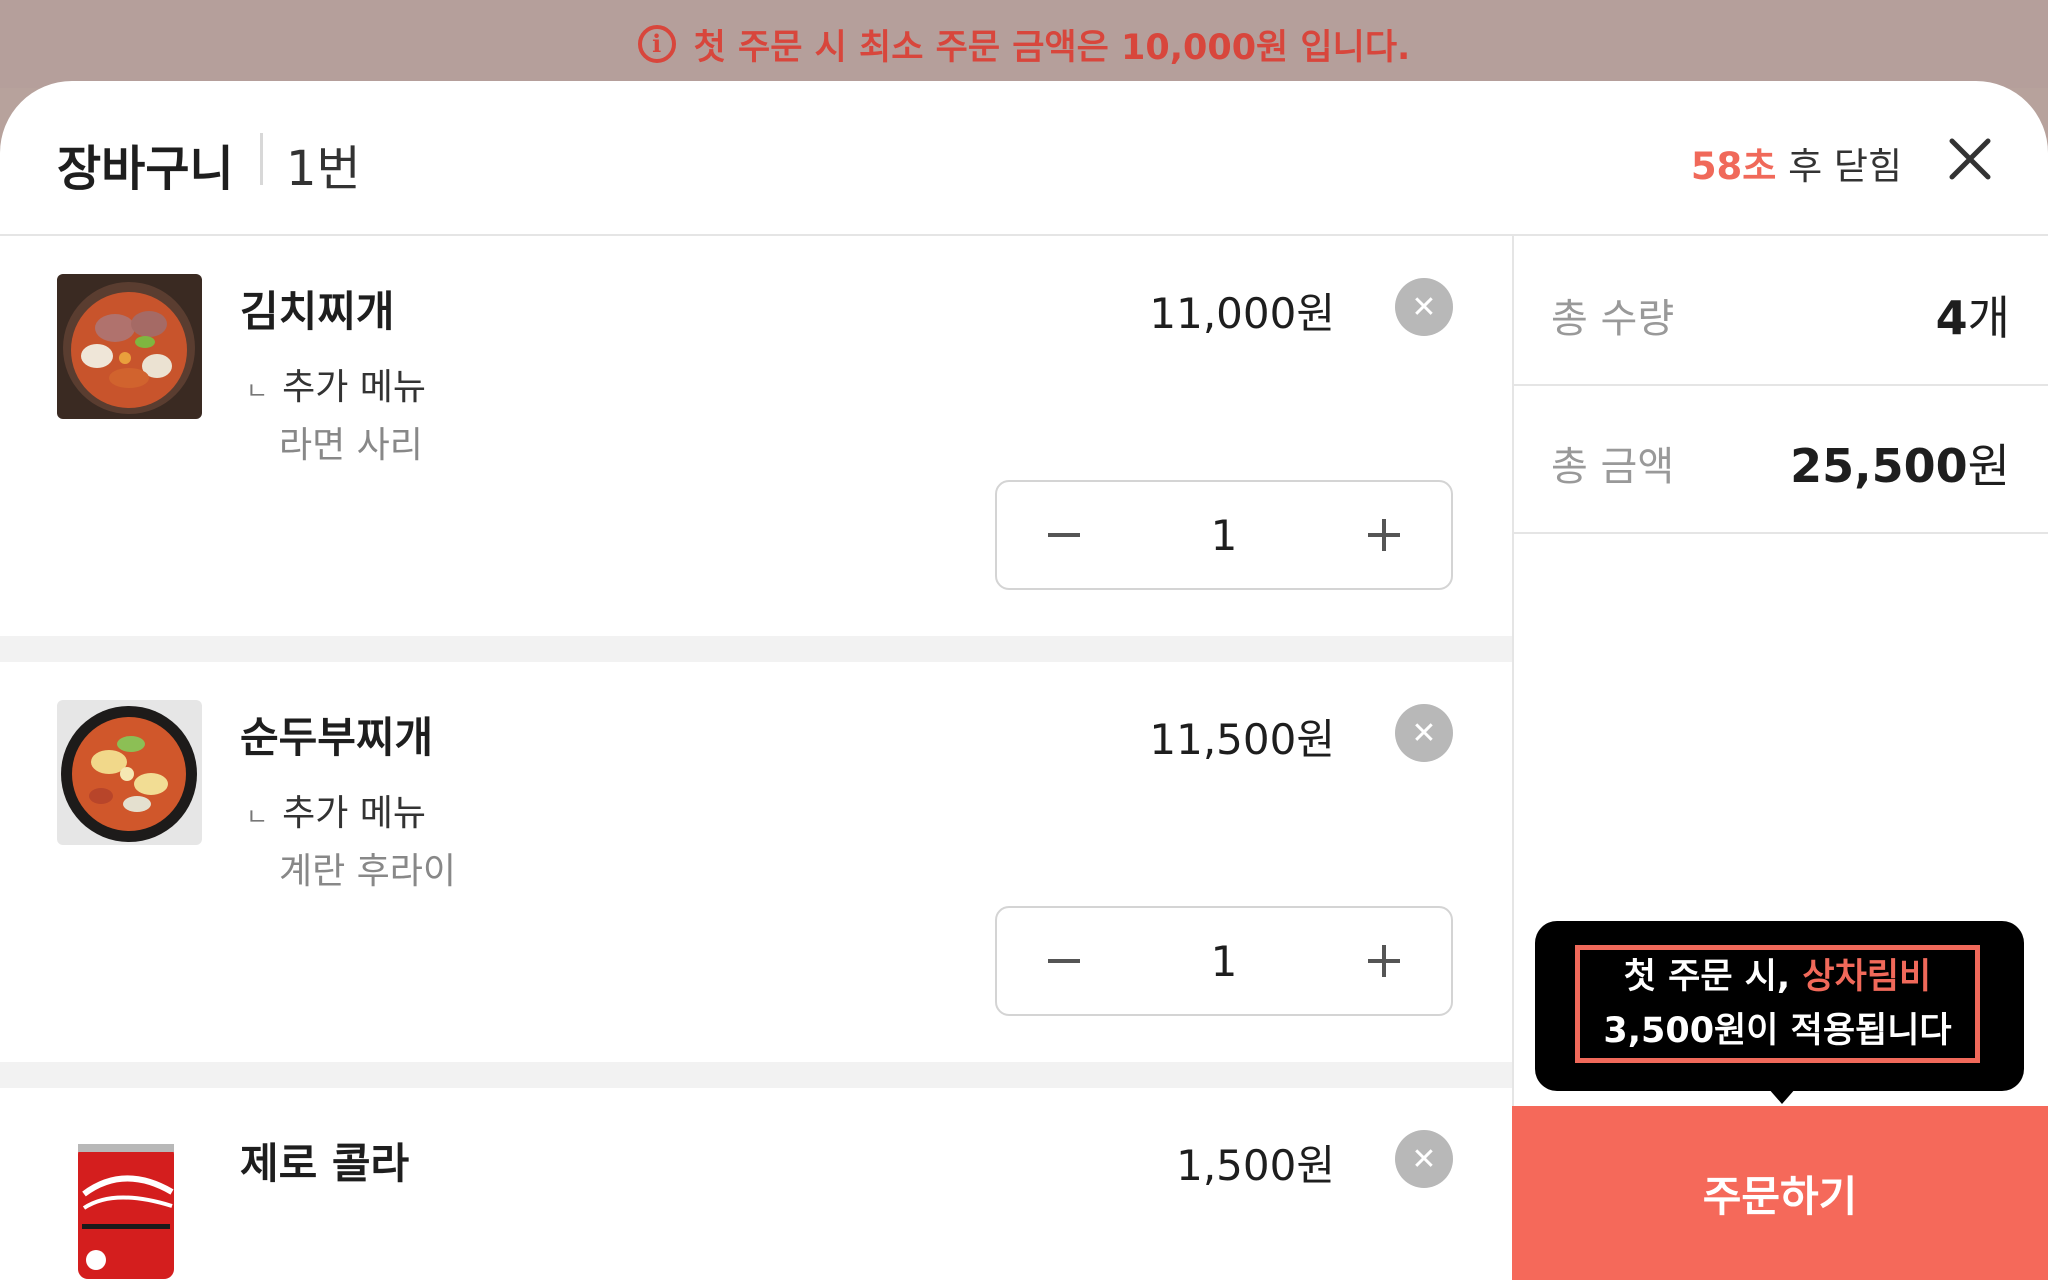 The image size is (2048, 1280). What do you see at coordinates (756, 1184) in the screenshot?
I see `cart-item: 제로 콜라 1,500원 ✕` at bounding box center [756, 1184].